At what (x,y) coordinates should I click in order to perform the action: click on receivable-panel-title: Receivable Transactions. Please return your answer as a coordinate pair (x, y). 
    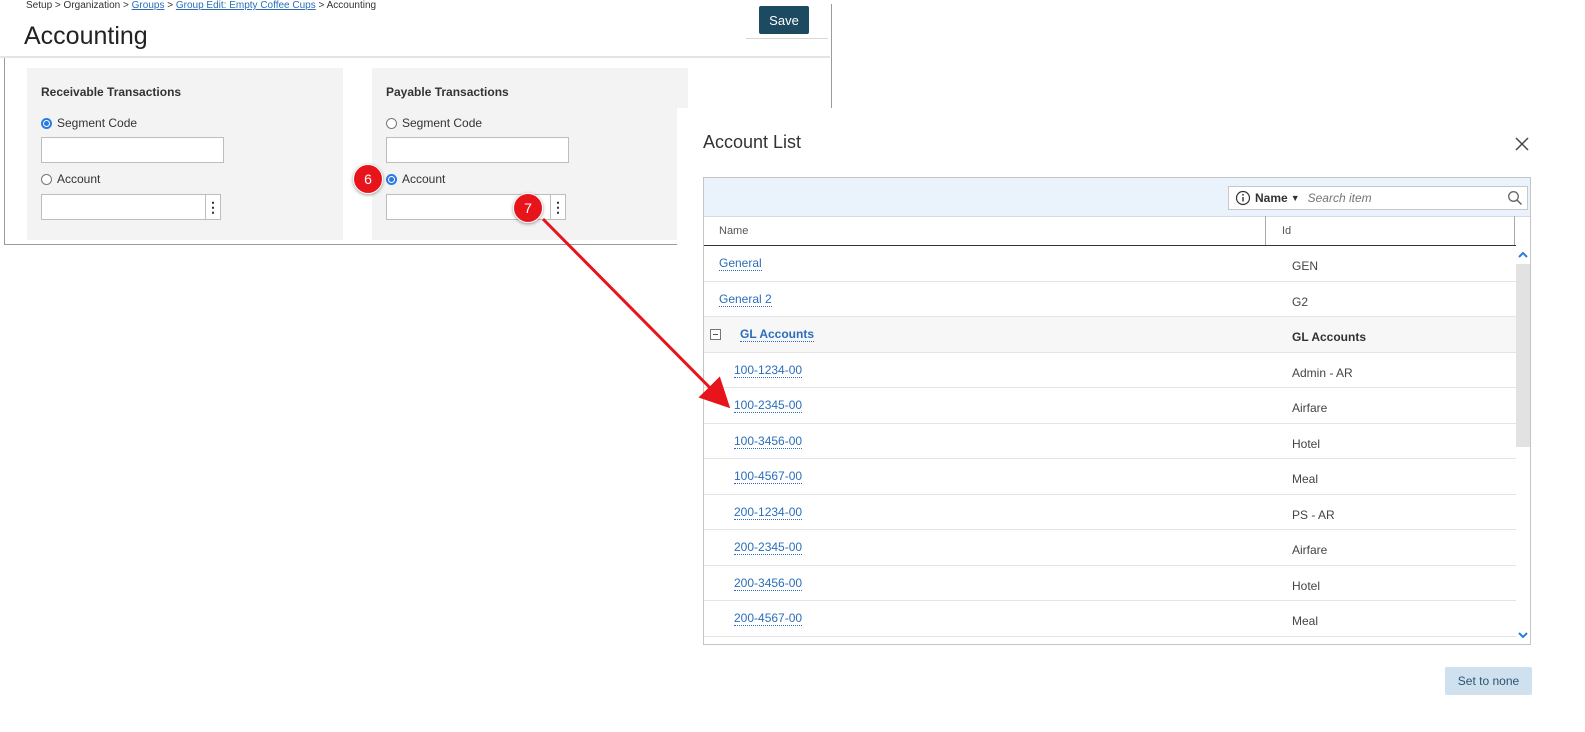
    Looking at the image, I should click on (111, 92).